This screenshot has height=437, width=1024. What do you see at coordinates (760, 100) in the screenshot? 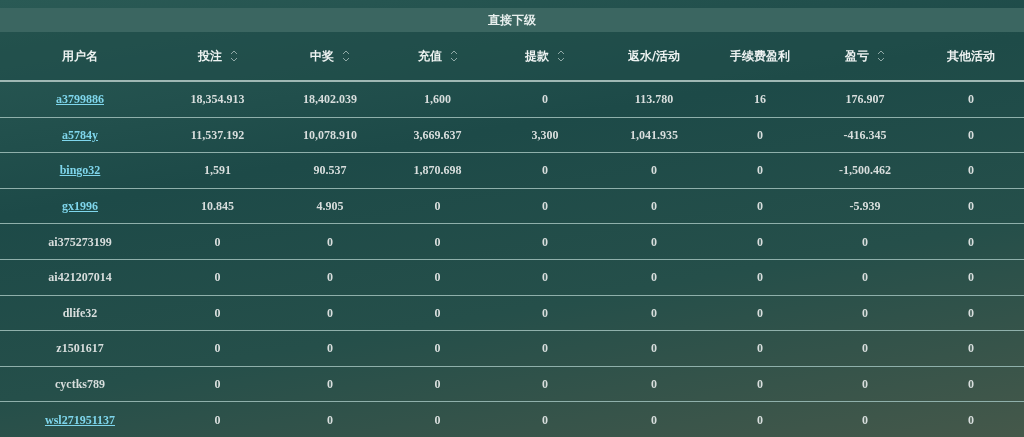
I see `table-cell-text: 16` at bounding box center [760, 100].